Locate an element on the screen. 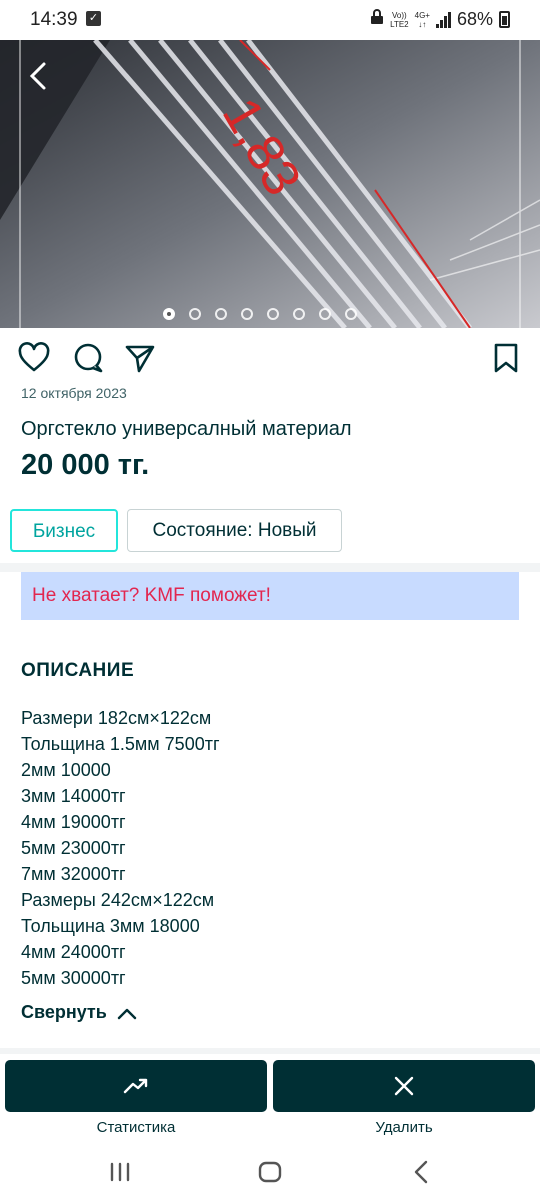  chevron-left-icon is located at coordinates (37, 76).